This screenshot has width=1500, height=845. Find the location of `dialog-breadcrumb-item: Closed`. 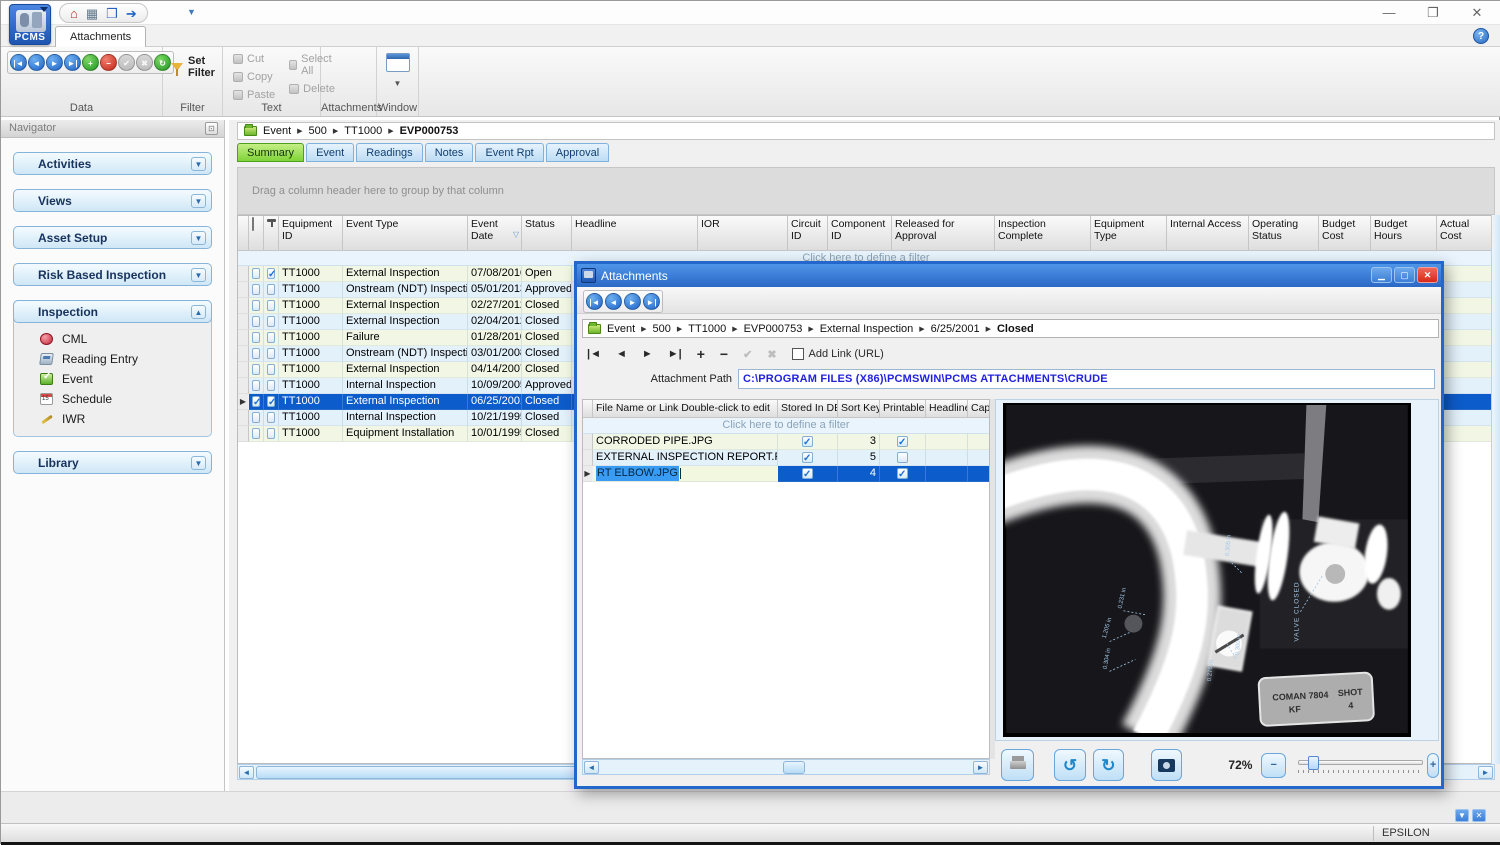

dialog-breadcrumb-item: Closed is located at coordinates (1015, 329).